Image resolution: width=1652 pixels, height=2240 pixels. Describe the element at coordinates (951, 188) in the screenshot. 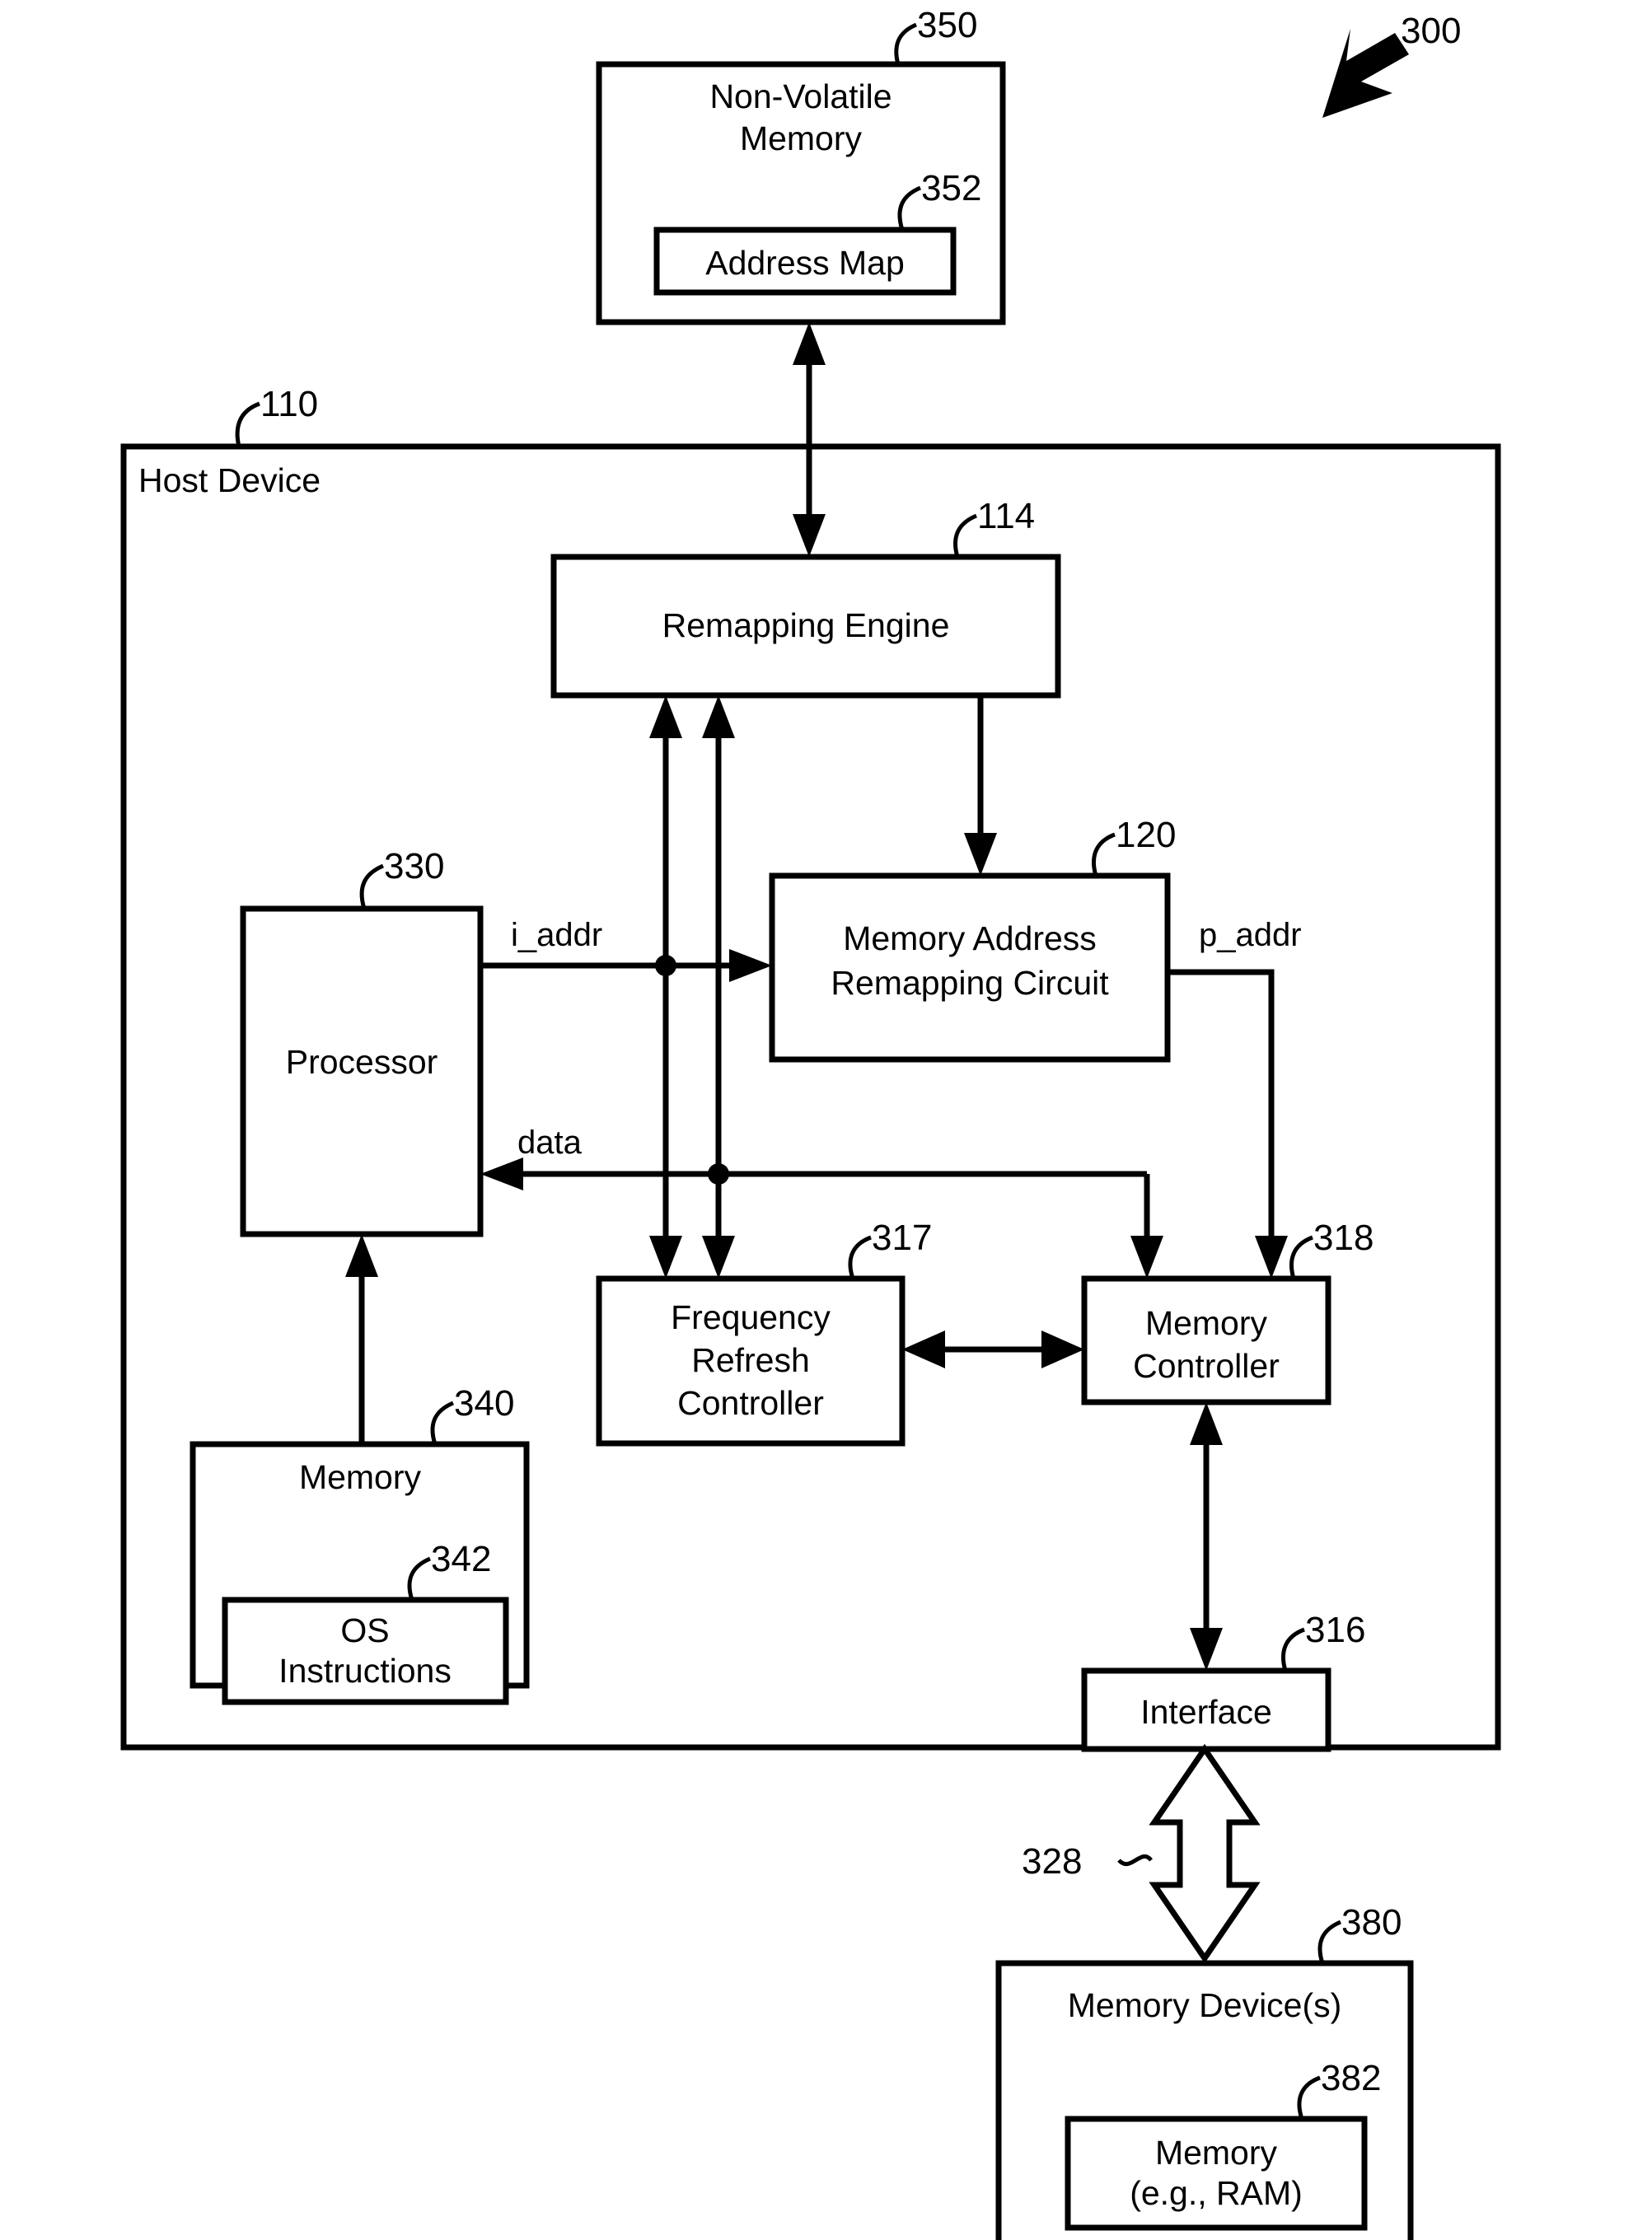

I see `ref-352-label: 352` at that location.